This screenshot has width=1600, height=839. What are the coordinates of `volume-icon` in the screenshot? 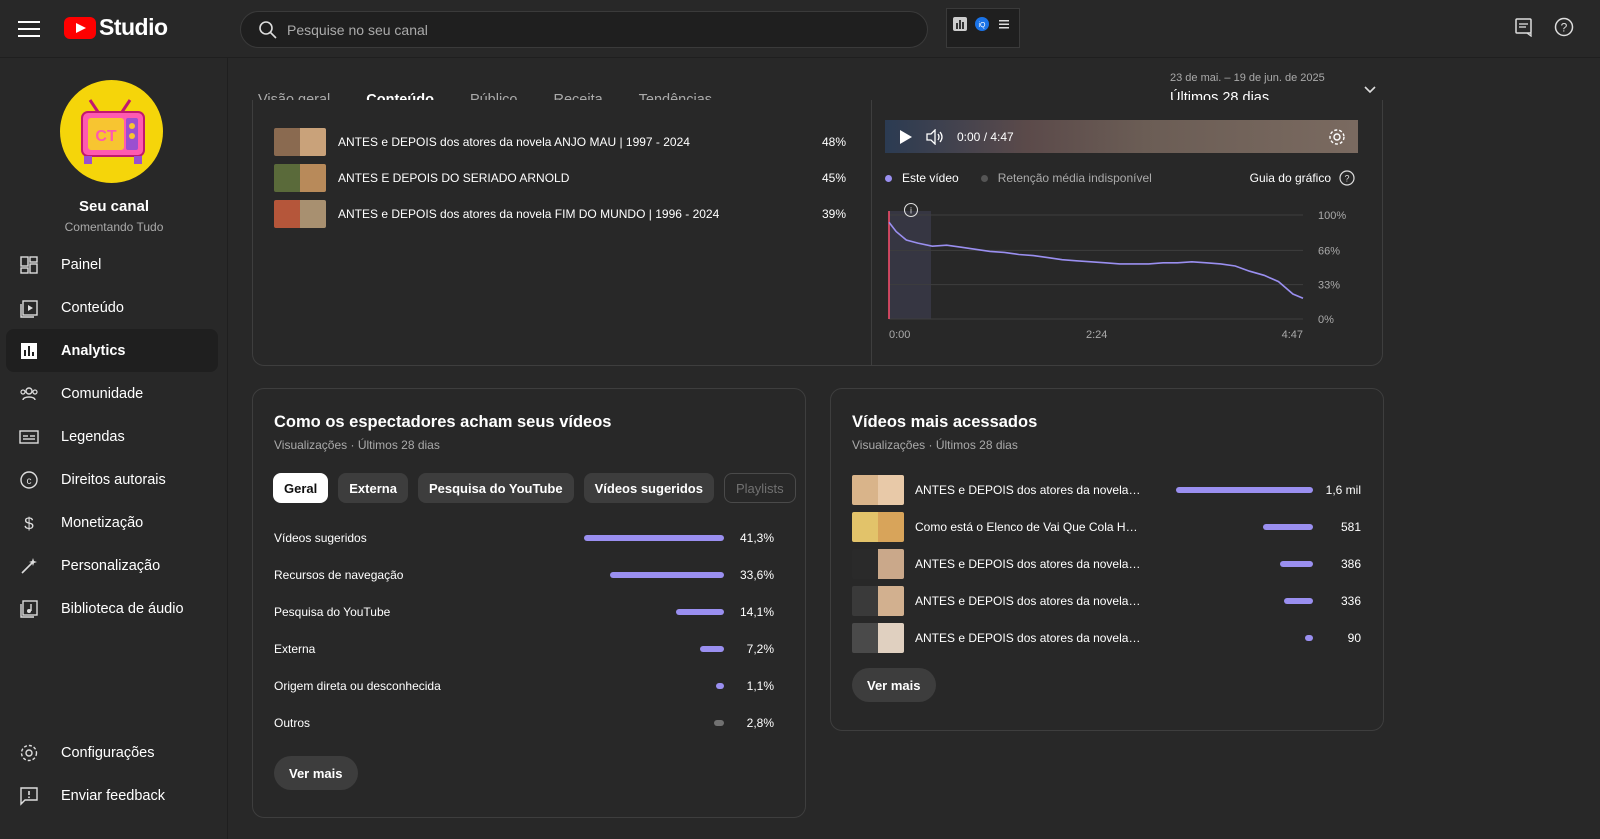 It's located at (935, 136).